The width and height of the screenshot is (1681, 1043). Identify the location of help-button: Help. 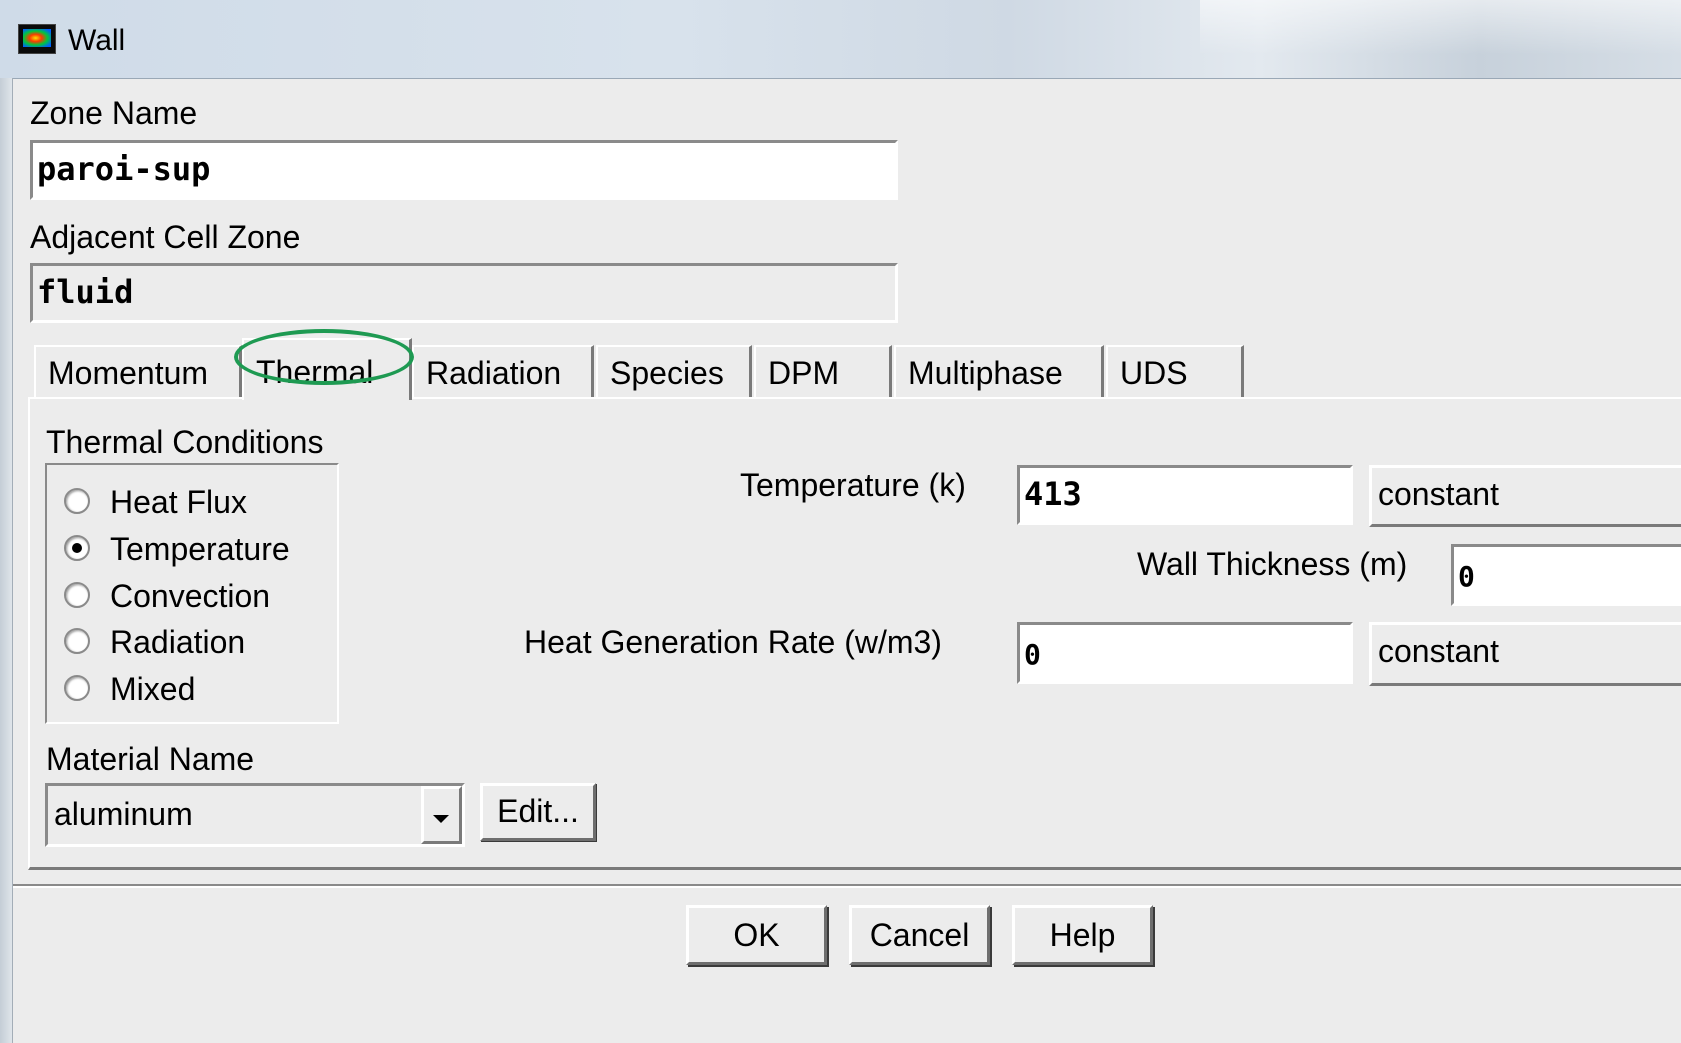
(1082, 935).